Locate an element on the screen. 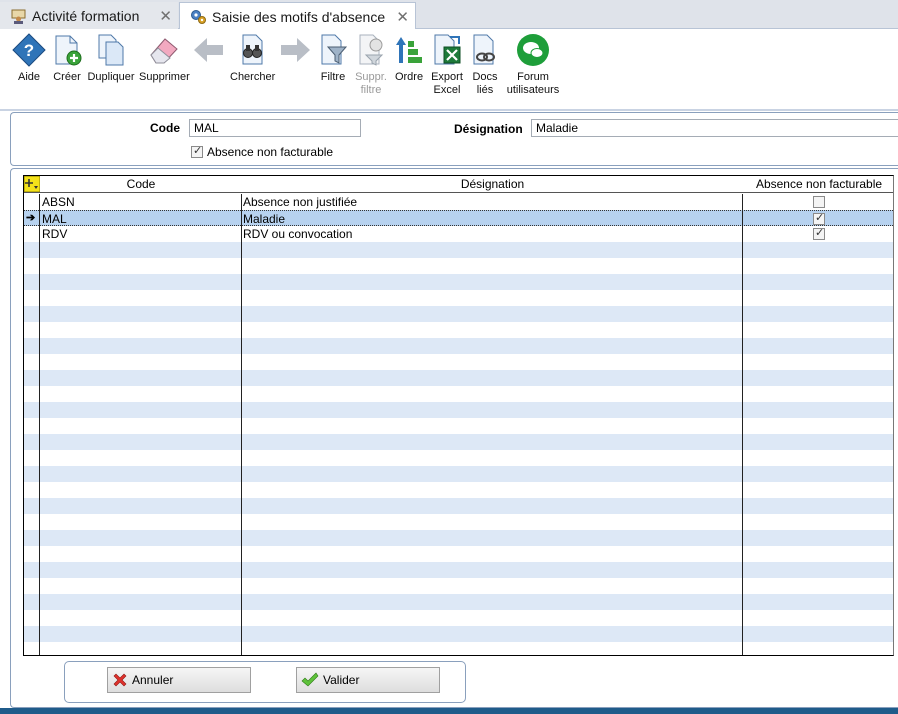 The height and width of the screenshot is (714, 898). grid-header: Code Désignation Absence non facturable is located at coordinates (458, 185).